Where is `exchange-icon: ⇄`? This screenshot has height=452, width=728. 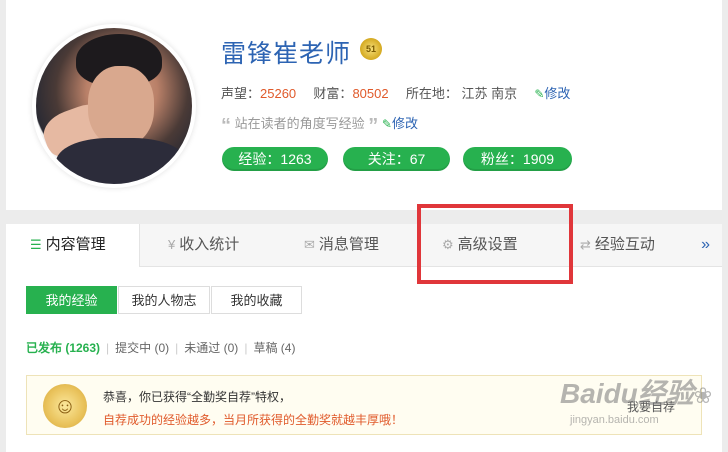 exchange-icon: ⇄ is located at coordinates (585, 244).